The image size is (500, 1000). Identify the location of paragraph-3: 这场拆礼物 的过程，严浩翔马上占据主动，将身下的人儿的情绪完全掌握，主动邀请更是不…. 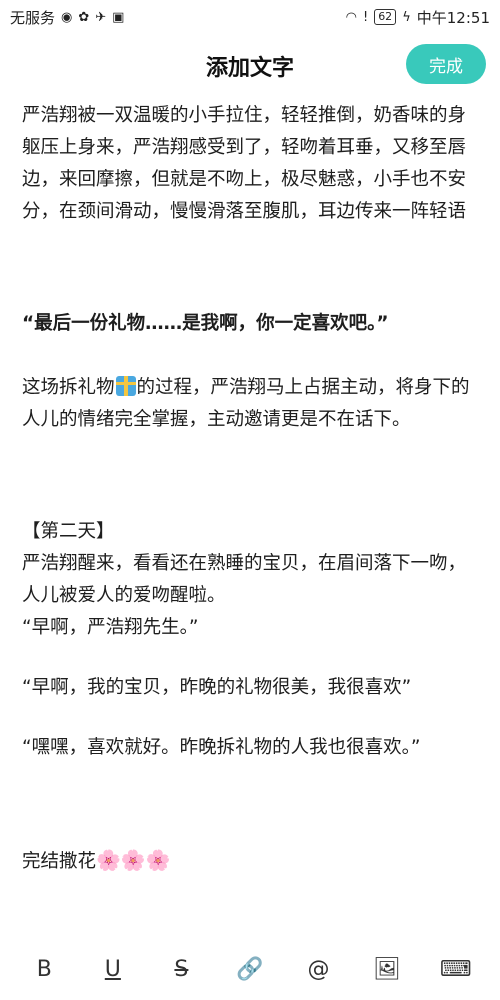
(250, 404).